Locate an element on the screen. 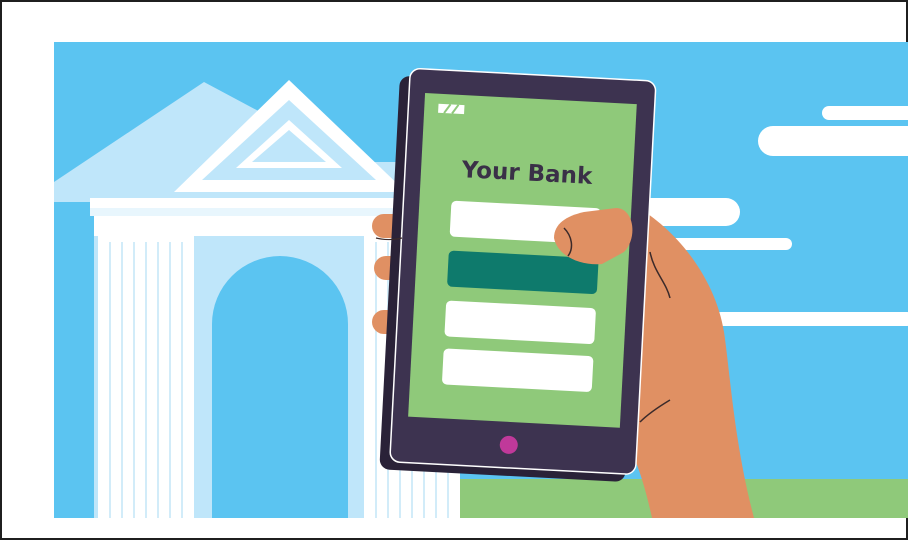 The width and height of the screenshot is (908, 540). entablature-base is located at coordinates (248, 226).